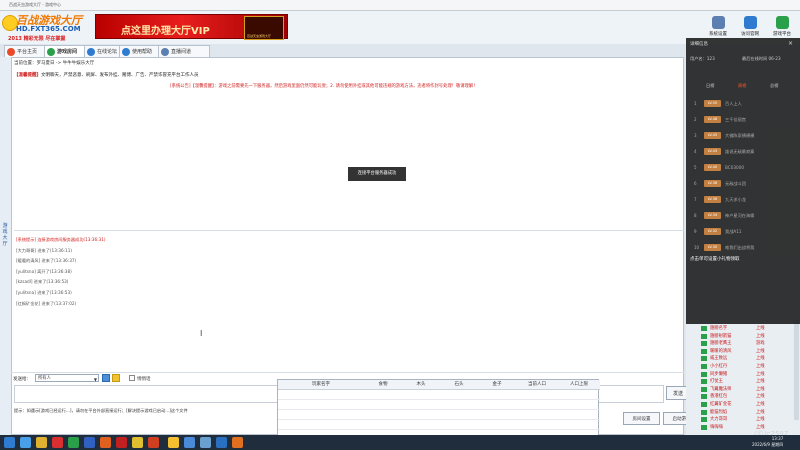 The width and height of the screenshot is (800, 450). What do you see at coordinates (749, 419) in the screenshot?
I see `user-list-item: 大力哥哥 上线` at bounding box center [749, 419].